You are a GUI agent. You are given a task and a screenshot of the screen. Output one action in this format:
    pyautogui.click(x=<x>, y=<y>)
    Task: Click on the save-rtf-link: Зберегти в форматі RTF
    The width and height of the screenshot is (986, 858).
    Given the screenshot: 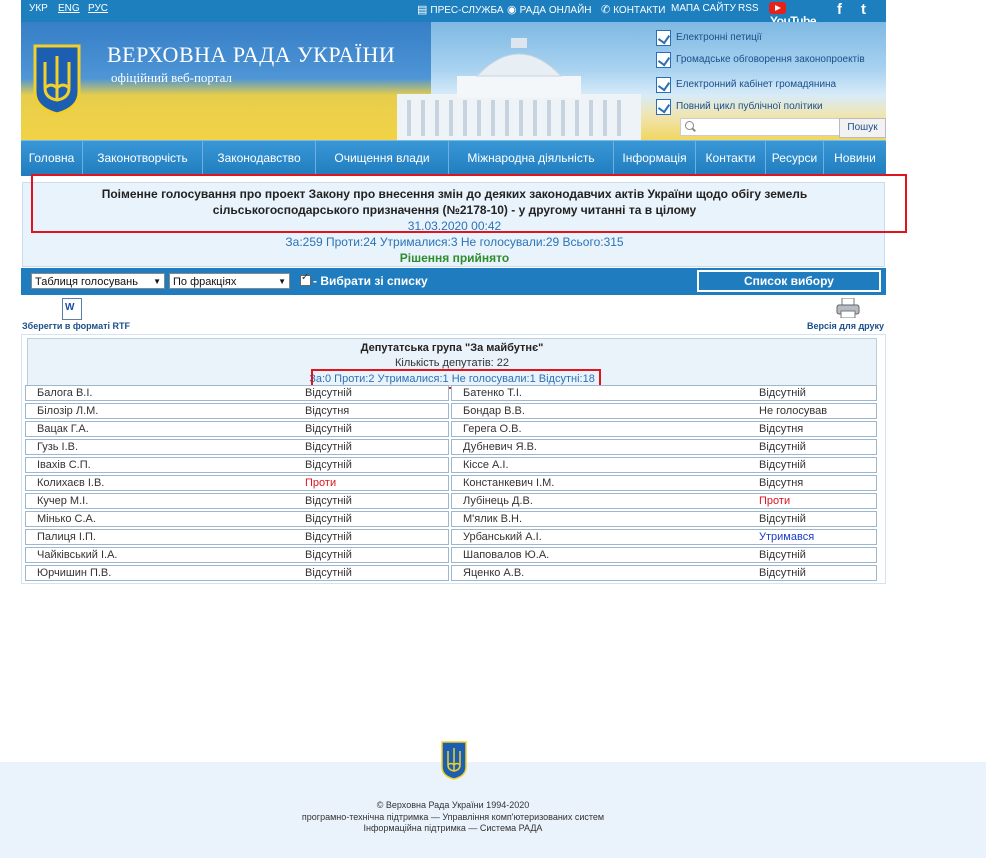 What is the action you would take?
    pyautogui.click(x=77, y=316)
    